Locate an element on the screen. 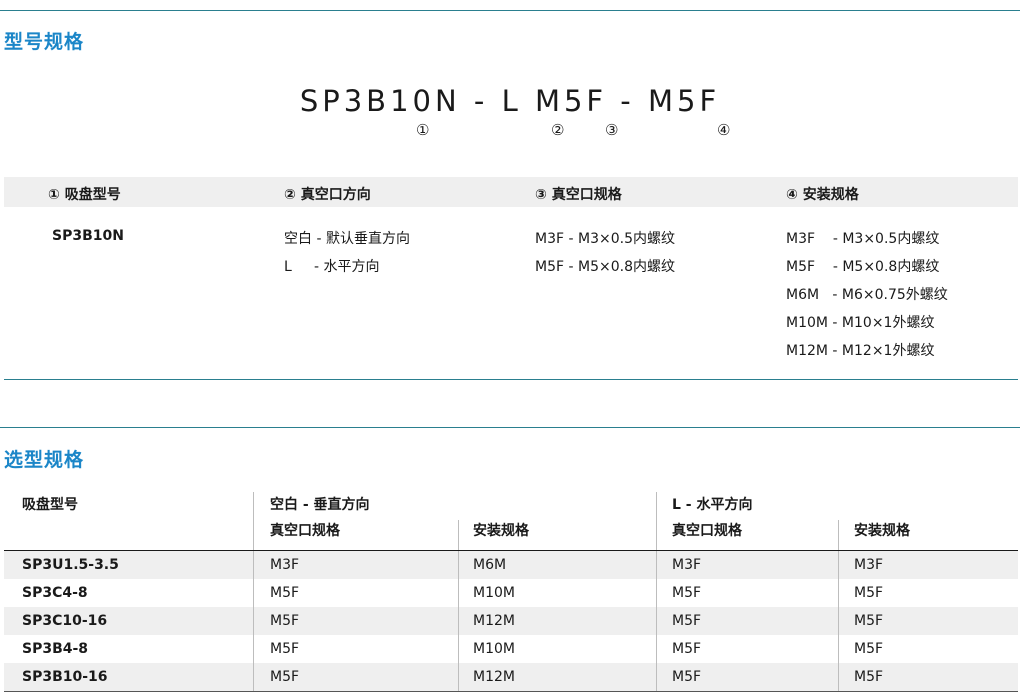 The height and width of the screenshot is (700, 1020). sel-header-group-horizontal: L - 水平方向 is located at coordinates (712, 505).